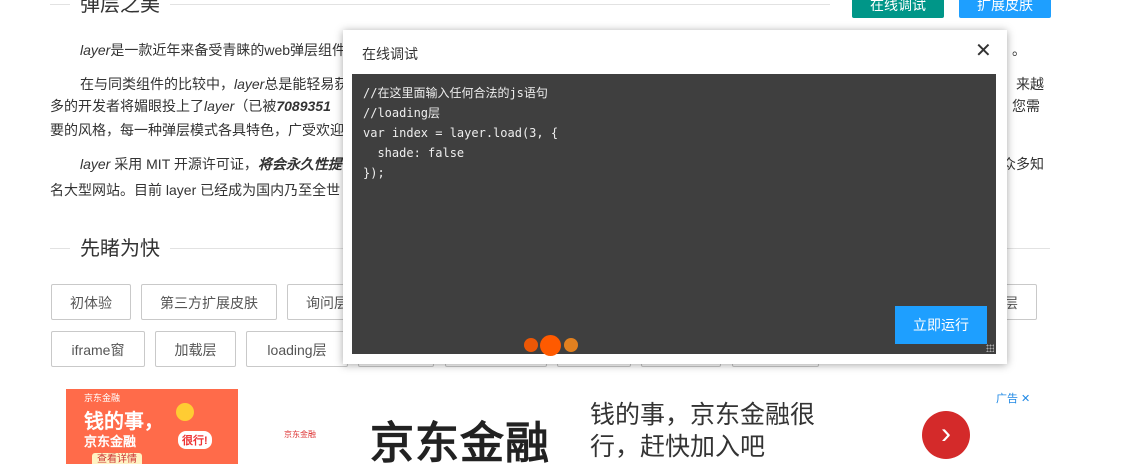  I want to click on coin-icon, so click(185, 412).